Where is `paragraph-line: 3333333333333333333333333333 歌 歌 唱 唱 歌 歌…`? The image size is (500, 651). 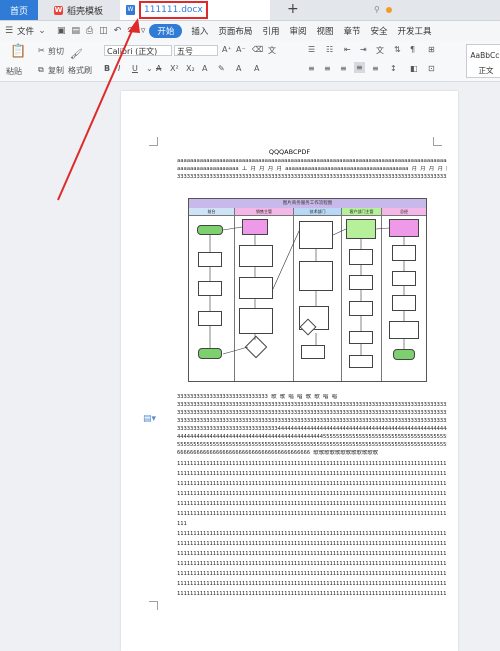
paragraph-line: 3333333333333333333333333333 歌 歌 唱 唱 歌 歌… is located at coordinates (257, 397).